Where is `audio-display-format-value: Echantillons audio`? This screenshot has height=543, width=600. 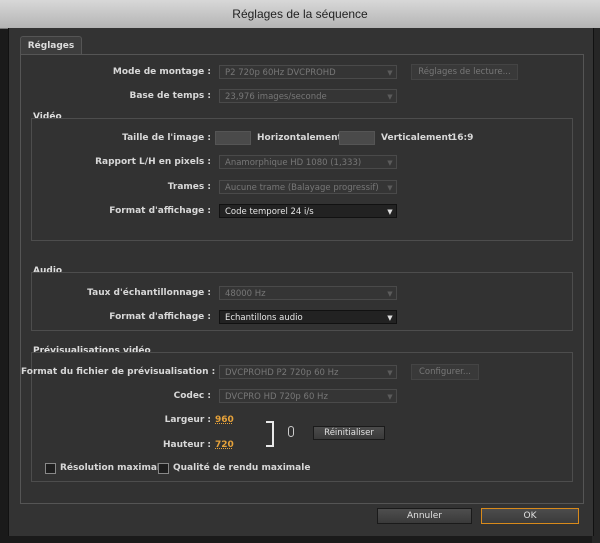
audio-display-format-value: Echantillons audio is located at coordinates (264, 318).